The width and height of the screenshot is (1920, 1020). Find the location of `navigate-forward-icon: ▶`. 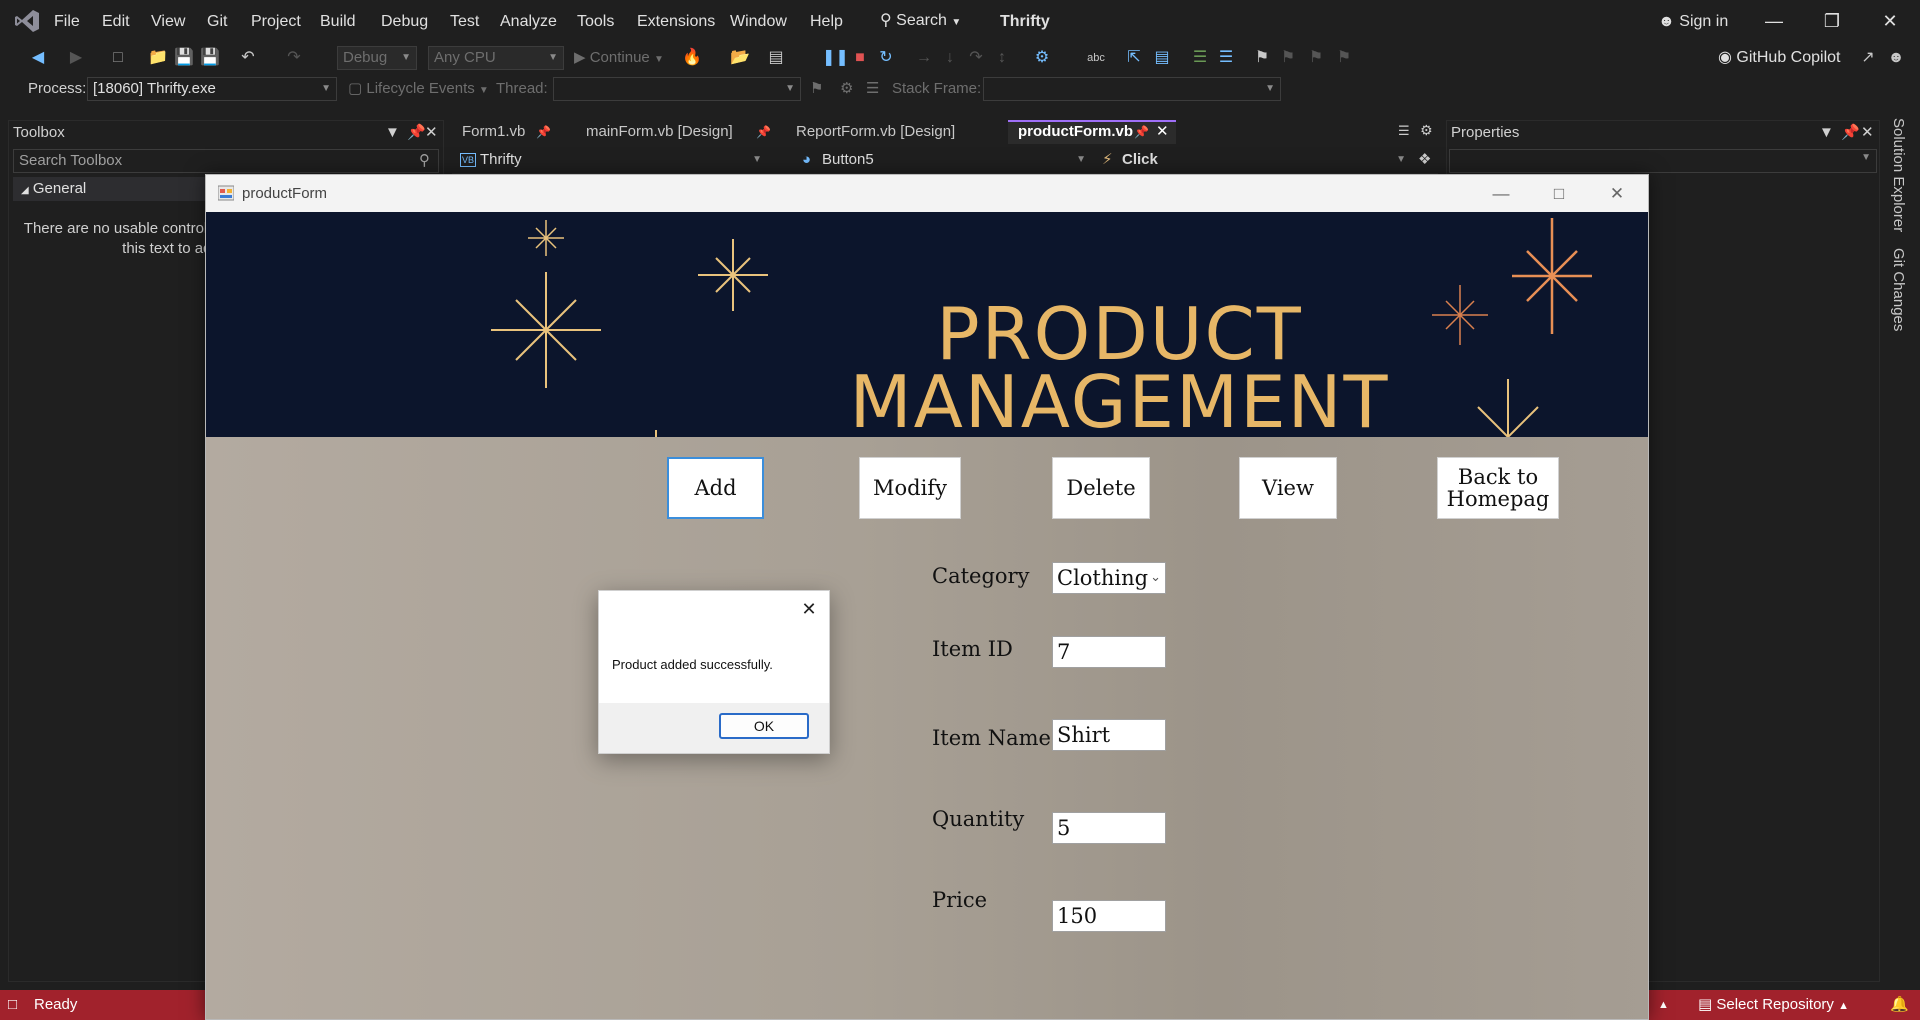

navigate-forward-icon: ▶ is located at coordinates (76, 58).